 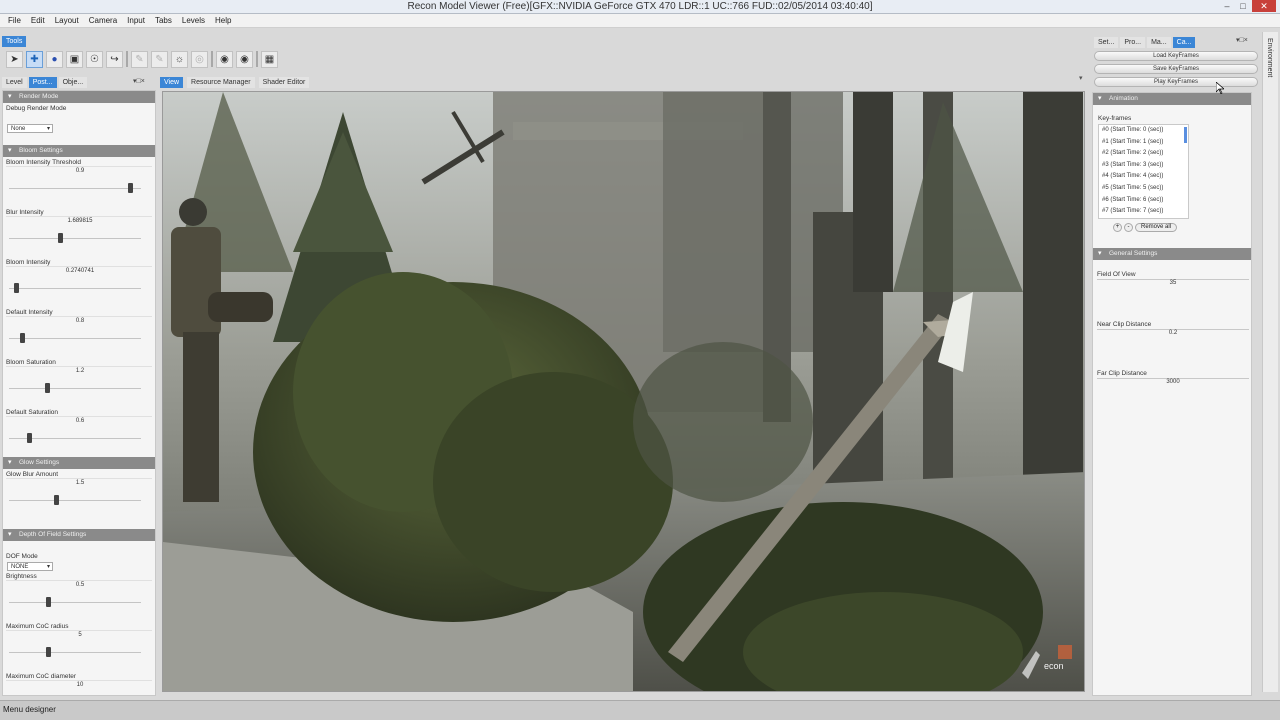 I want to click on window-controls: – □ ✕, so click(x=1248, y=7).